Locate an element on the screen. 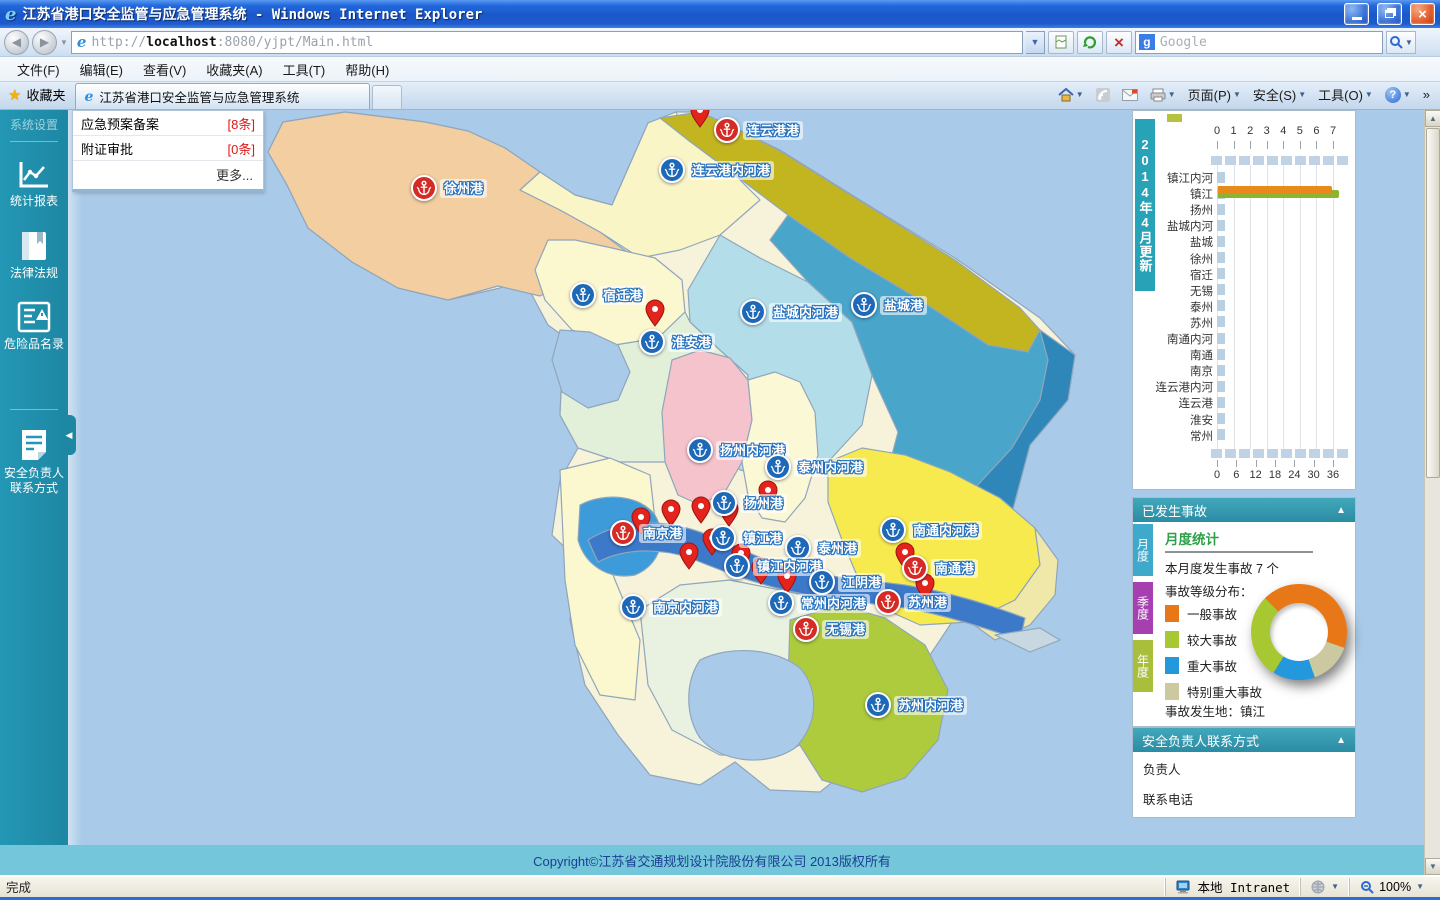  menu-bar: 文件(F) 编辑(E) 查看(V) 收藏夹(A) 工具(T) 帮助(H) is located at coordinates (720, 69).